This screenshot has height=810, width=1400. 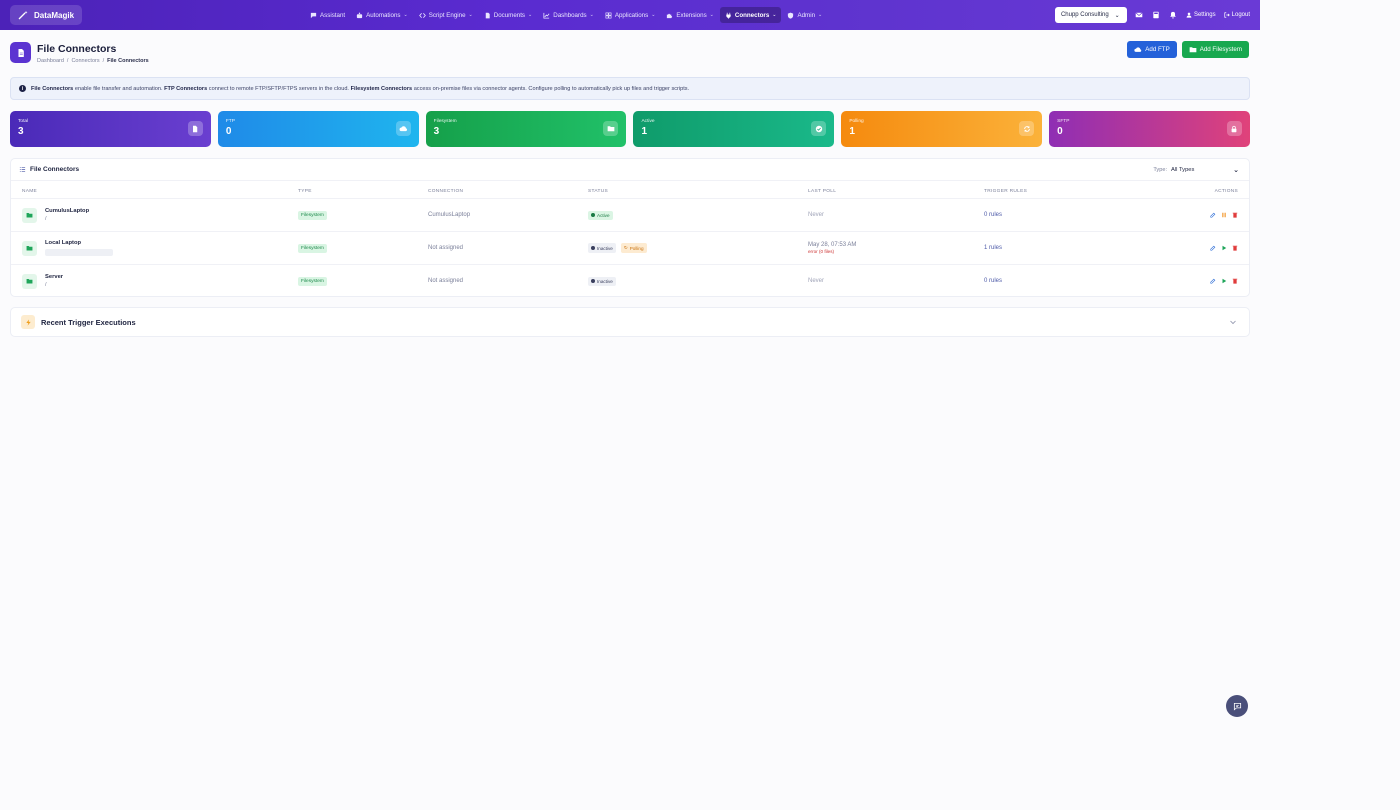 What do you see at coordinates (382, 15) in the screenshot?
I see `nav-automations: Automations ⌄` at bounding box center [382, 15].